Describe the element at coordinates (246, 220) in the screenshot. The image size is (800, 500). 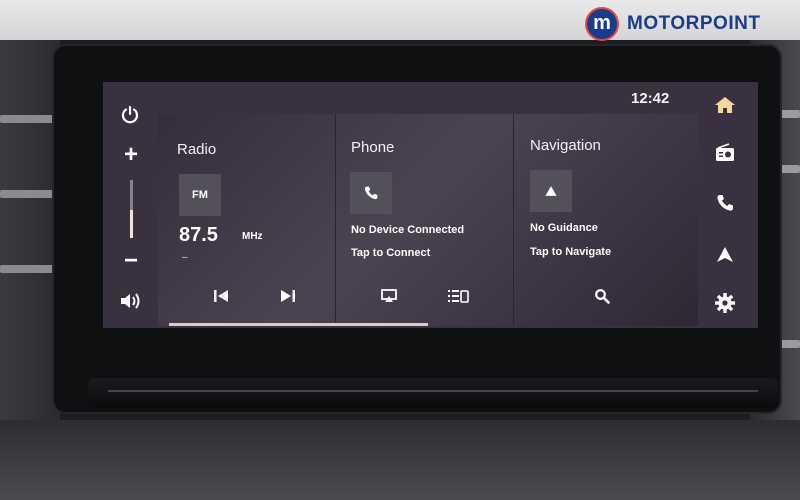
I see `radio-widget: Radio FM 87.5 MHz –` at that location.